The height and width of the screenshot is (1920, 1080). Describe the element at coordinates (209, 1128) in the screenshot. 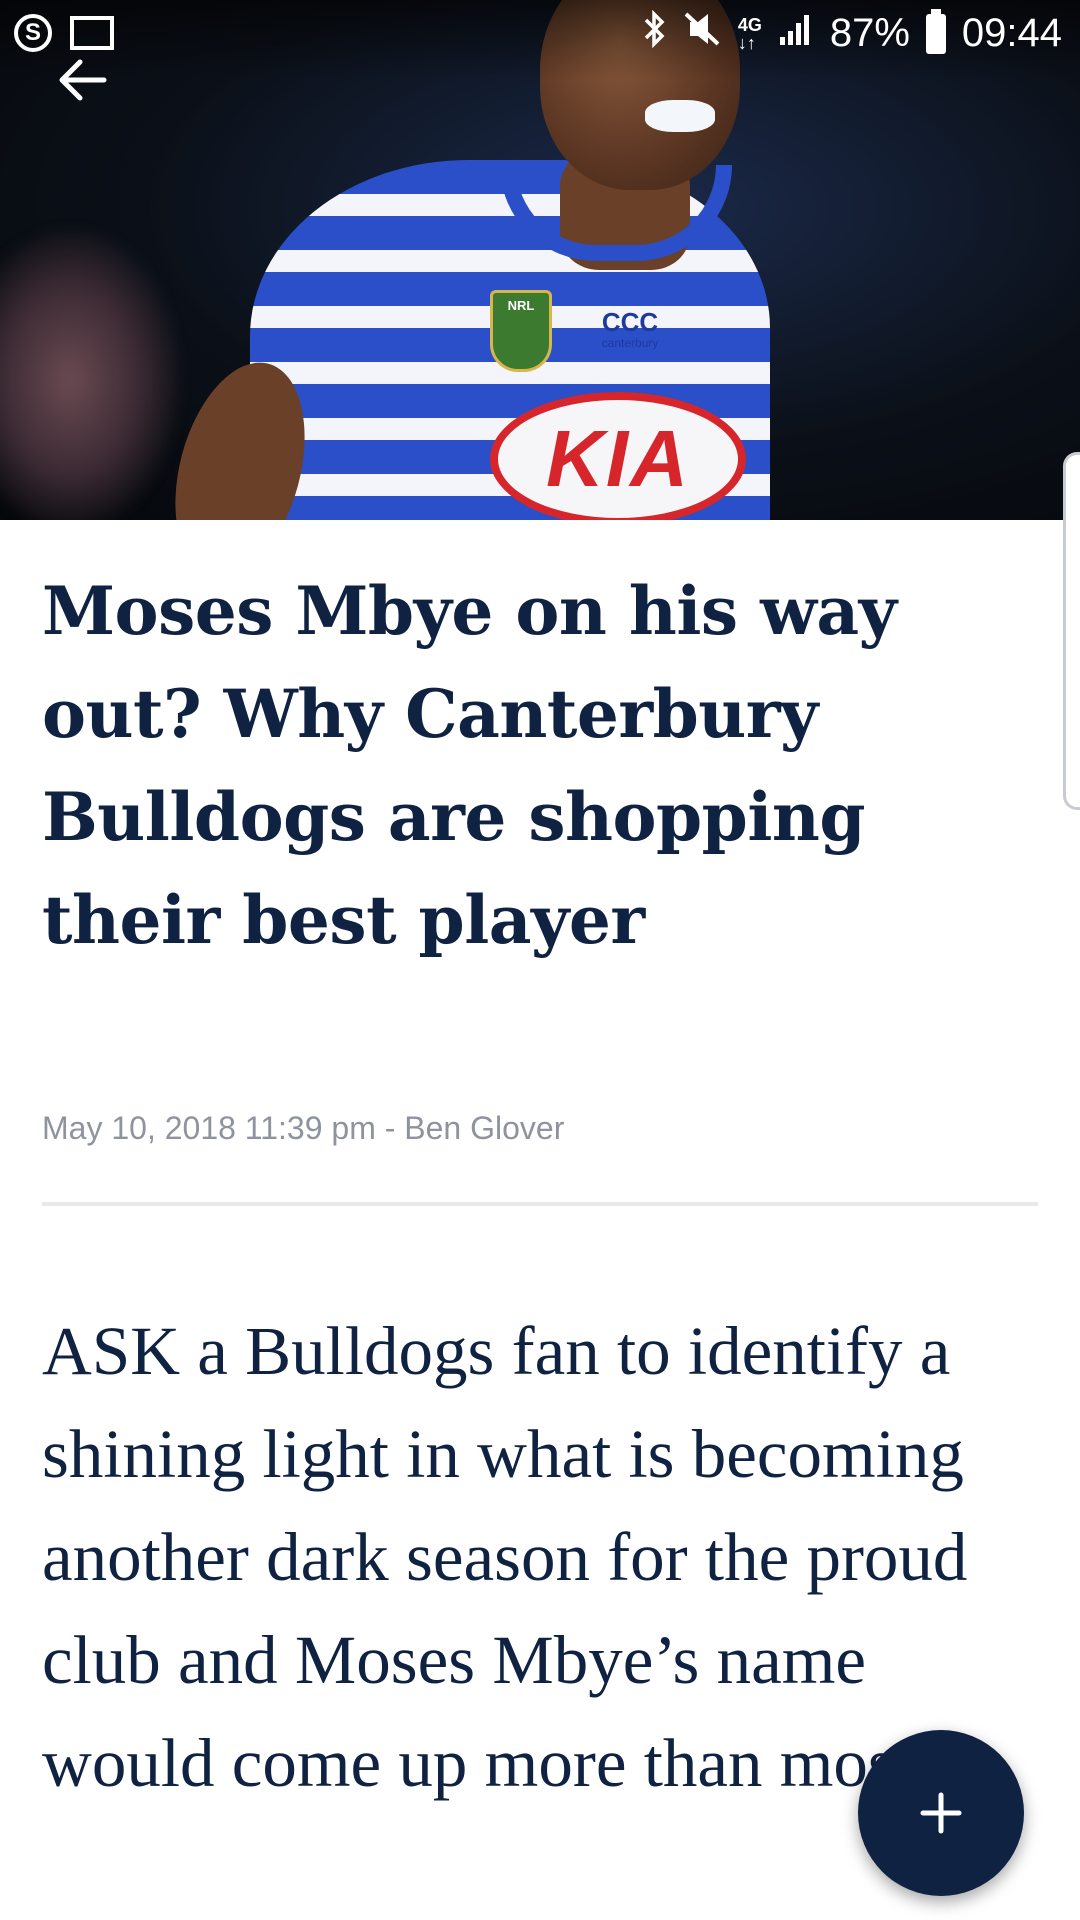

I see `article-date: May 10, 2018 11:39 pm` at that location.